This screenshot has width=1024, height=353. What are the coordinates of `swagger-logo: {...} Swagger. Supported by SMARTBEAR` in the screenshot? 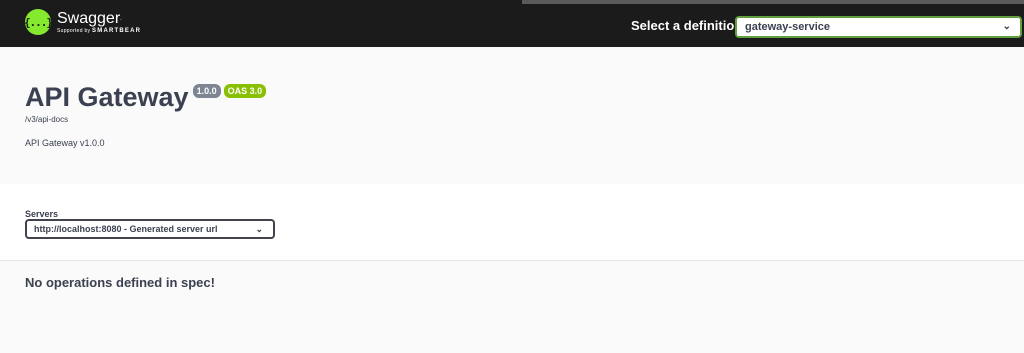 It's located at (82, 22).